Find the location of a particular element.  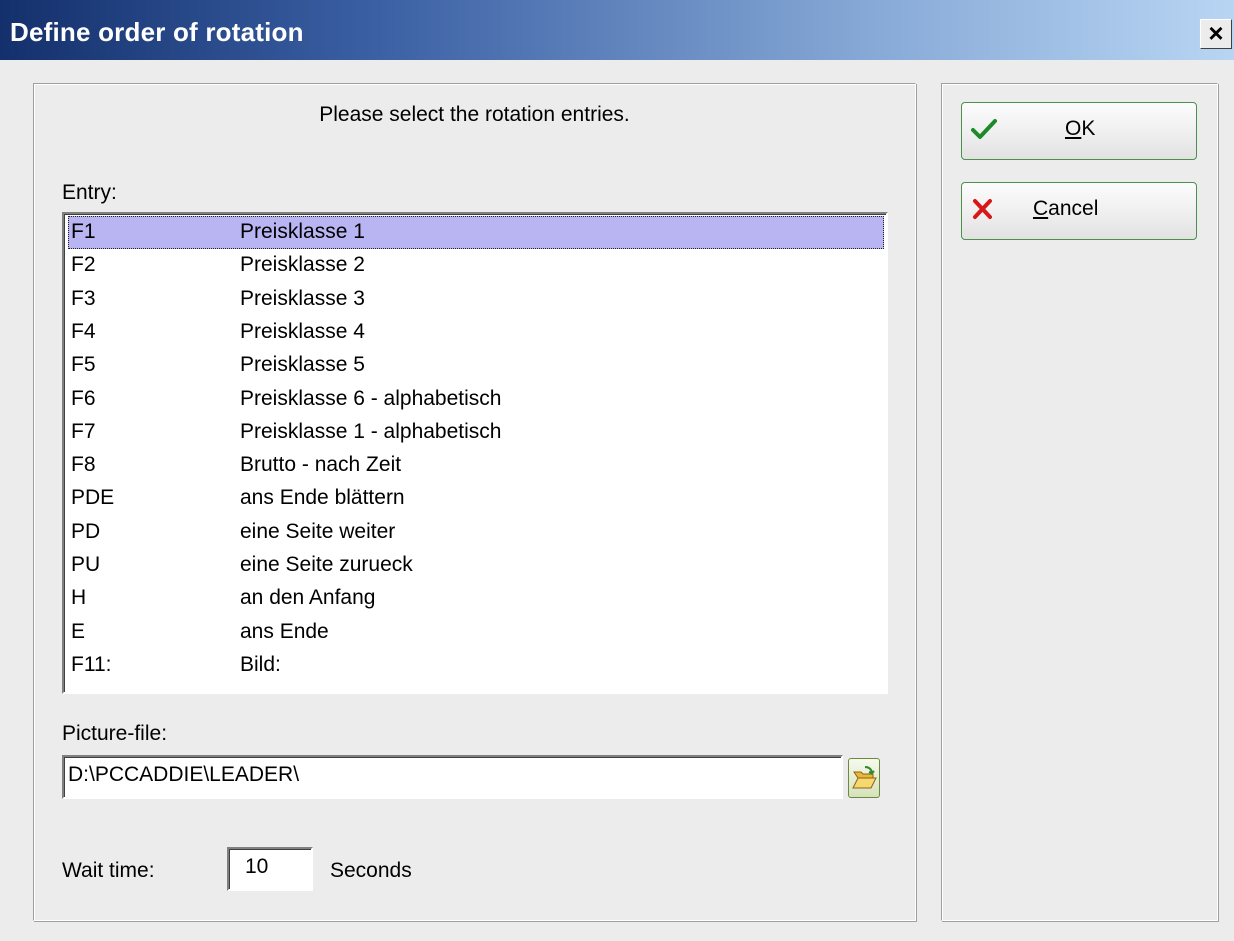

entry-key: F1 is located at coordinates (83, 231).